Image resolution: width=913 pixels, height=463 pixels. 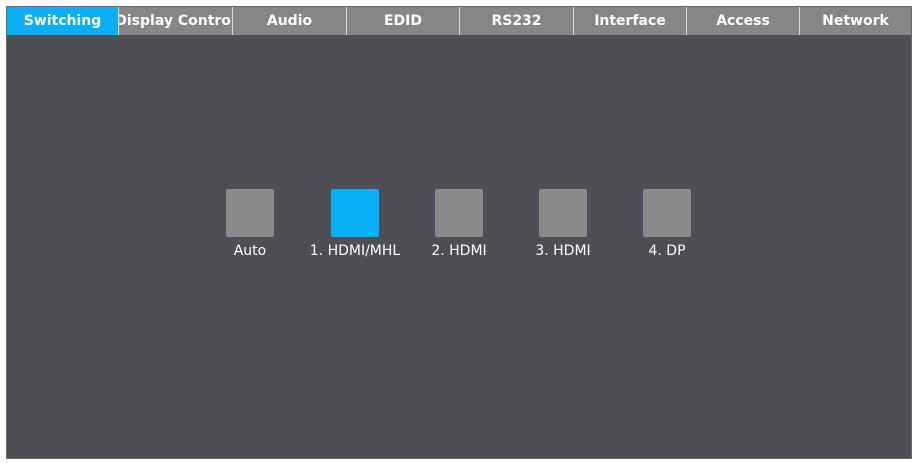 I want to click on input-hdmi-3-label: 3. HDMI, so click(x=563, y=251).